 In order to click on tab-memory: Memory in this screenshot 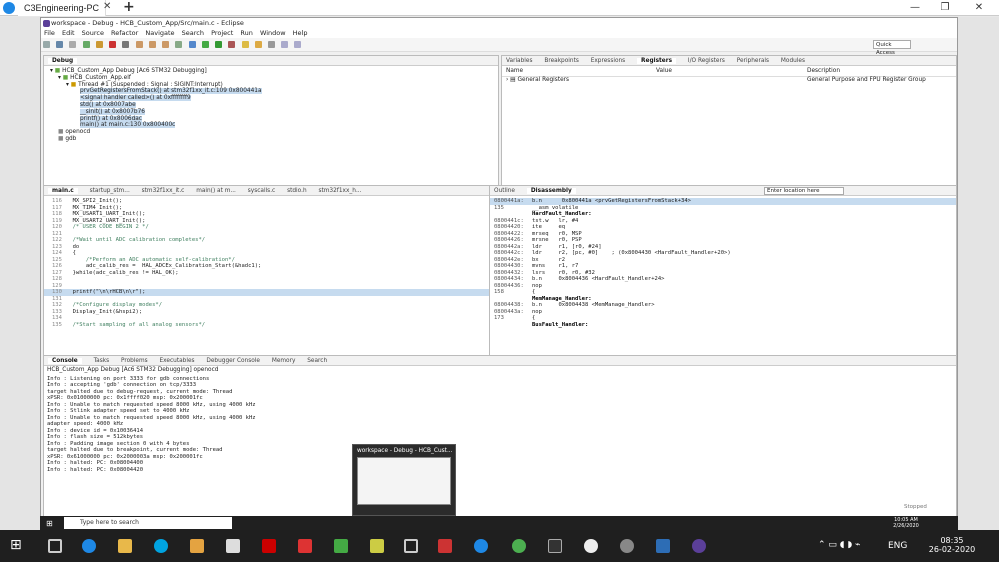, I will do `click(284, 361)`.